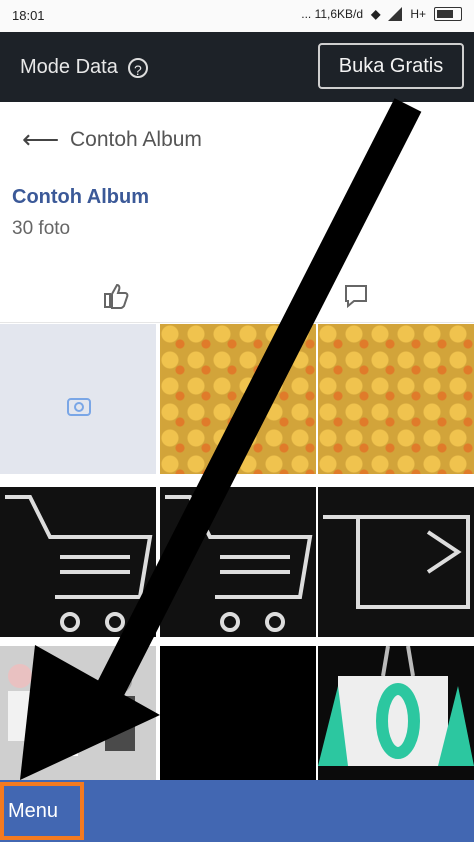 This screenshot has height=842, width=474. What do you see at coordinates (237, 137) in the screenshot?
I see `page-header: ⟵ Contoh Album` at bounding box center [237, 137].